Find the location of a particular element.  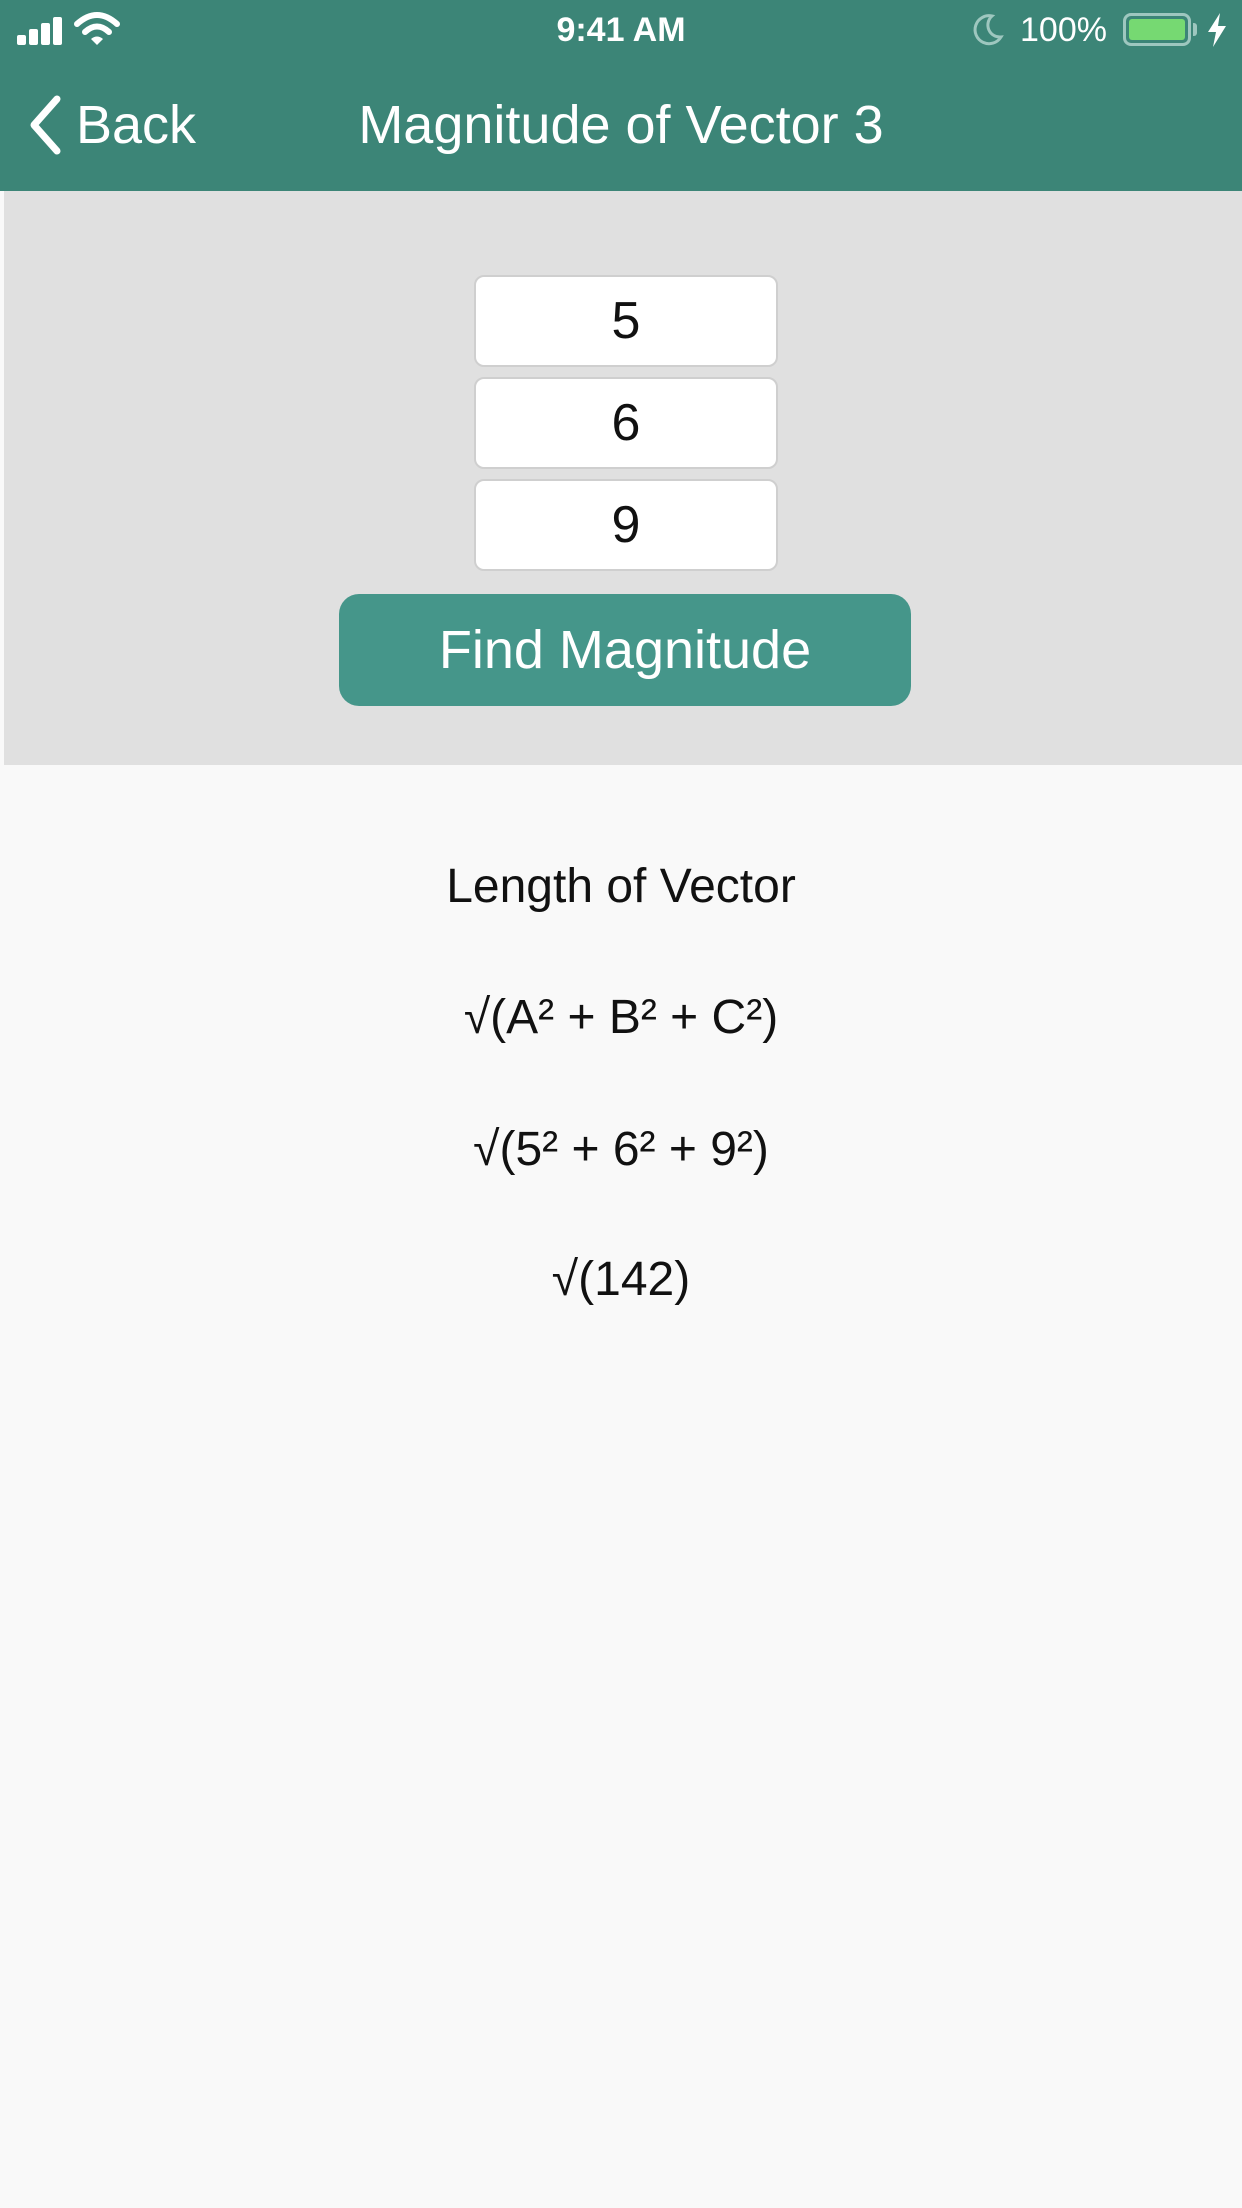

status-bar: 9:41 AM 100% is located at coordinates (621, 30).